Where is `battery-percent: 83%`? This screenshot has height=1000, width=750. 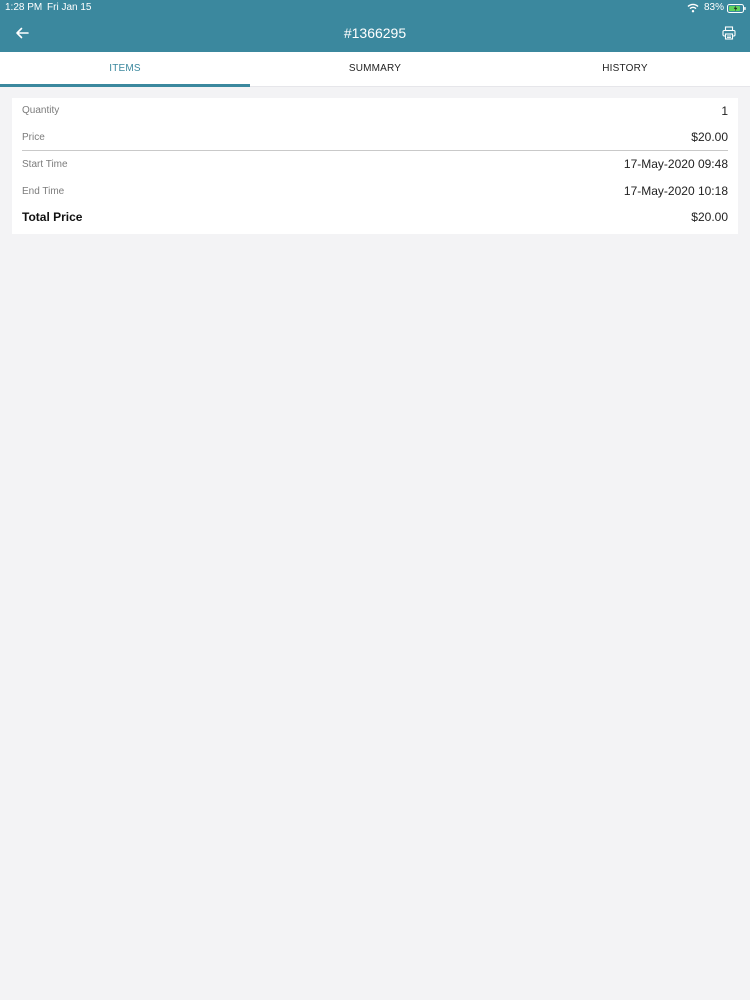 battery-percent: 83% is located at coordinates (713, 7).